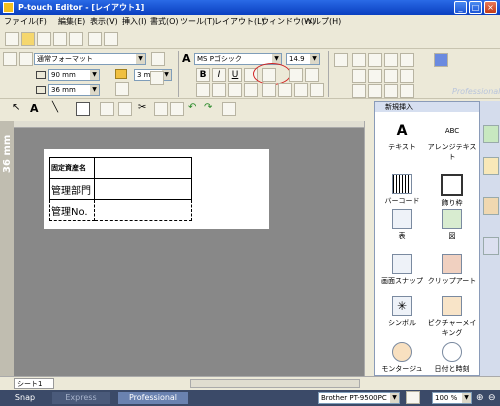 Image resolution: width=500 pixels, height=406 pixels. What do you see at coordinates (413, 397) in the screenshot?
I see `printer-properties-icon` at bounding box center [413, 397].